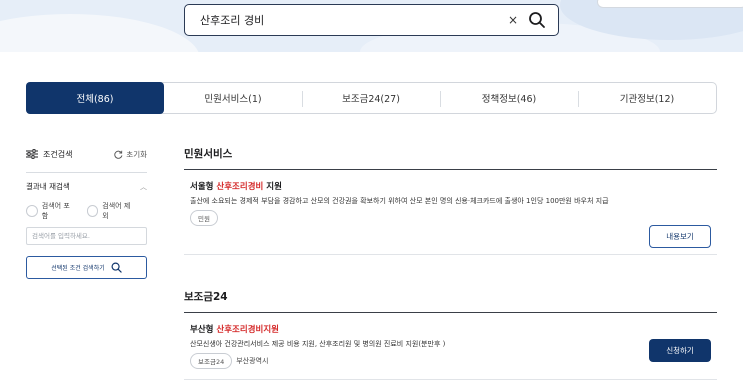  What do you see at coordinates (509, 98) in the screenshot?
I see `tab-policy-info: 정책정보(46)` at bounding box center [509, 98].